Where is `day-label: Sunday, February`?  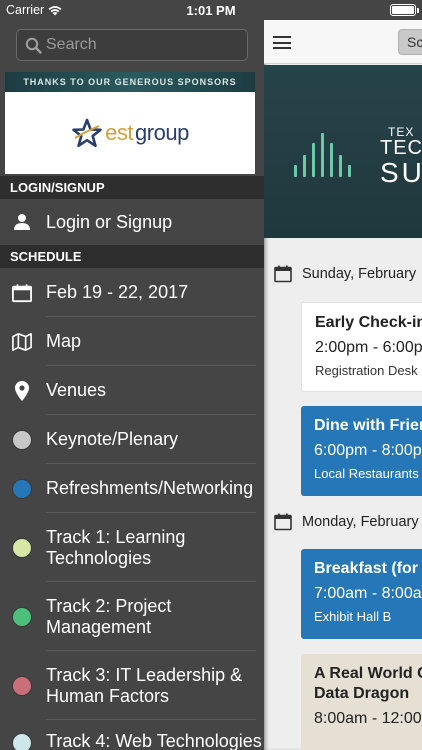 day-label: Sunday, February is located at coordinates (359, 274).